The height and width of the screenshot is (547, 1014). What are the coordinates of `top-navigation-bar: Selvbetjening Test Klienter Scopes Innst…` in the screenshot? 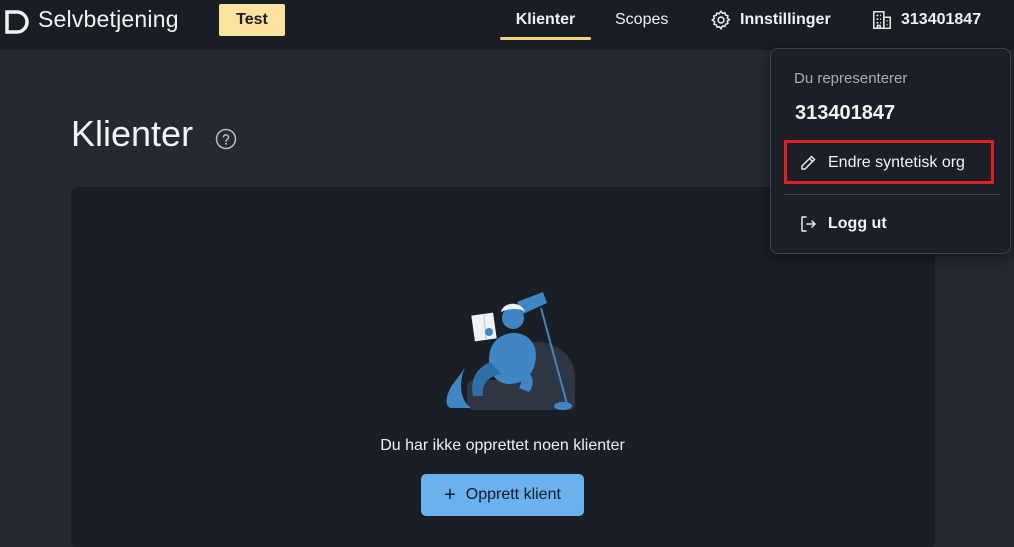 It's located at (507, 25).